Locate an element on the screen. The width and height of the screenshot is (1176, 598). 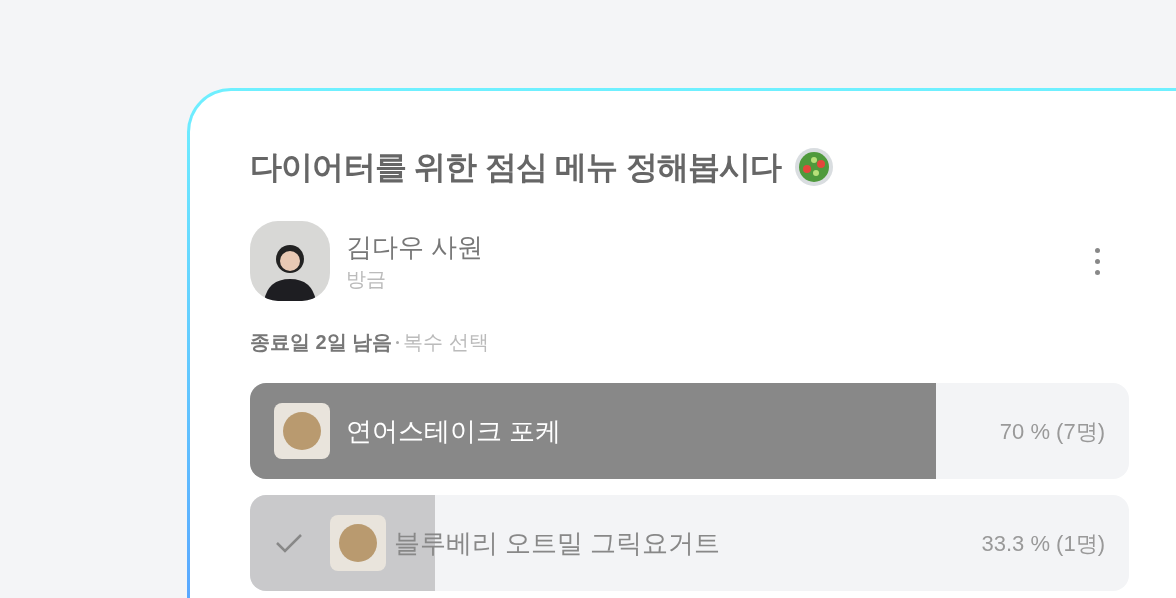
option-label: 블루베리 오트밀 그릭요거트 is located at coordinates (557, 543).